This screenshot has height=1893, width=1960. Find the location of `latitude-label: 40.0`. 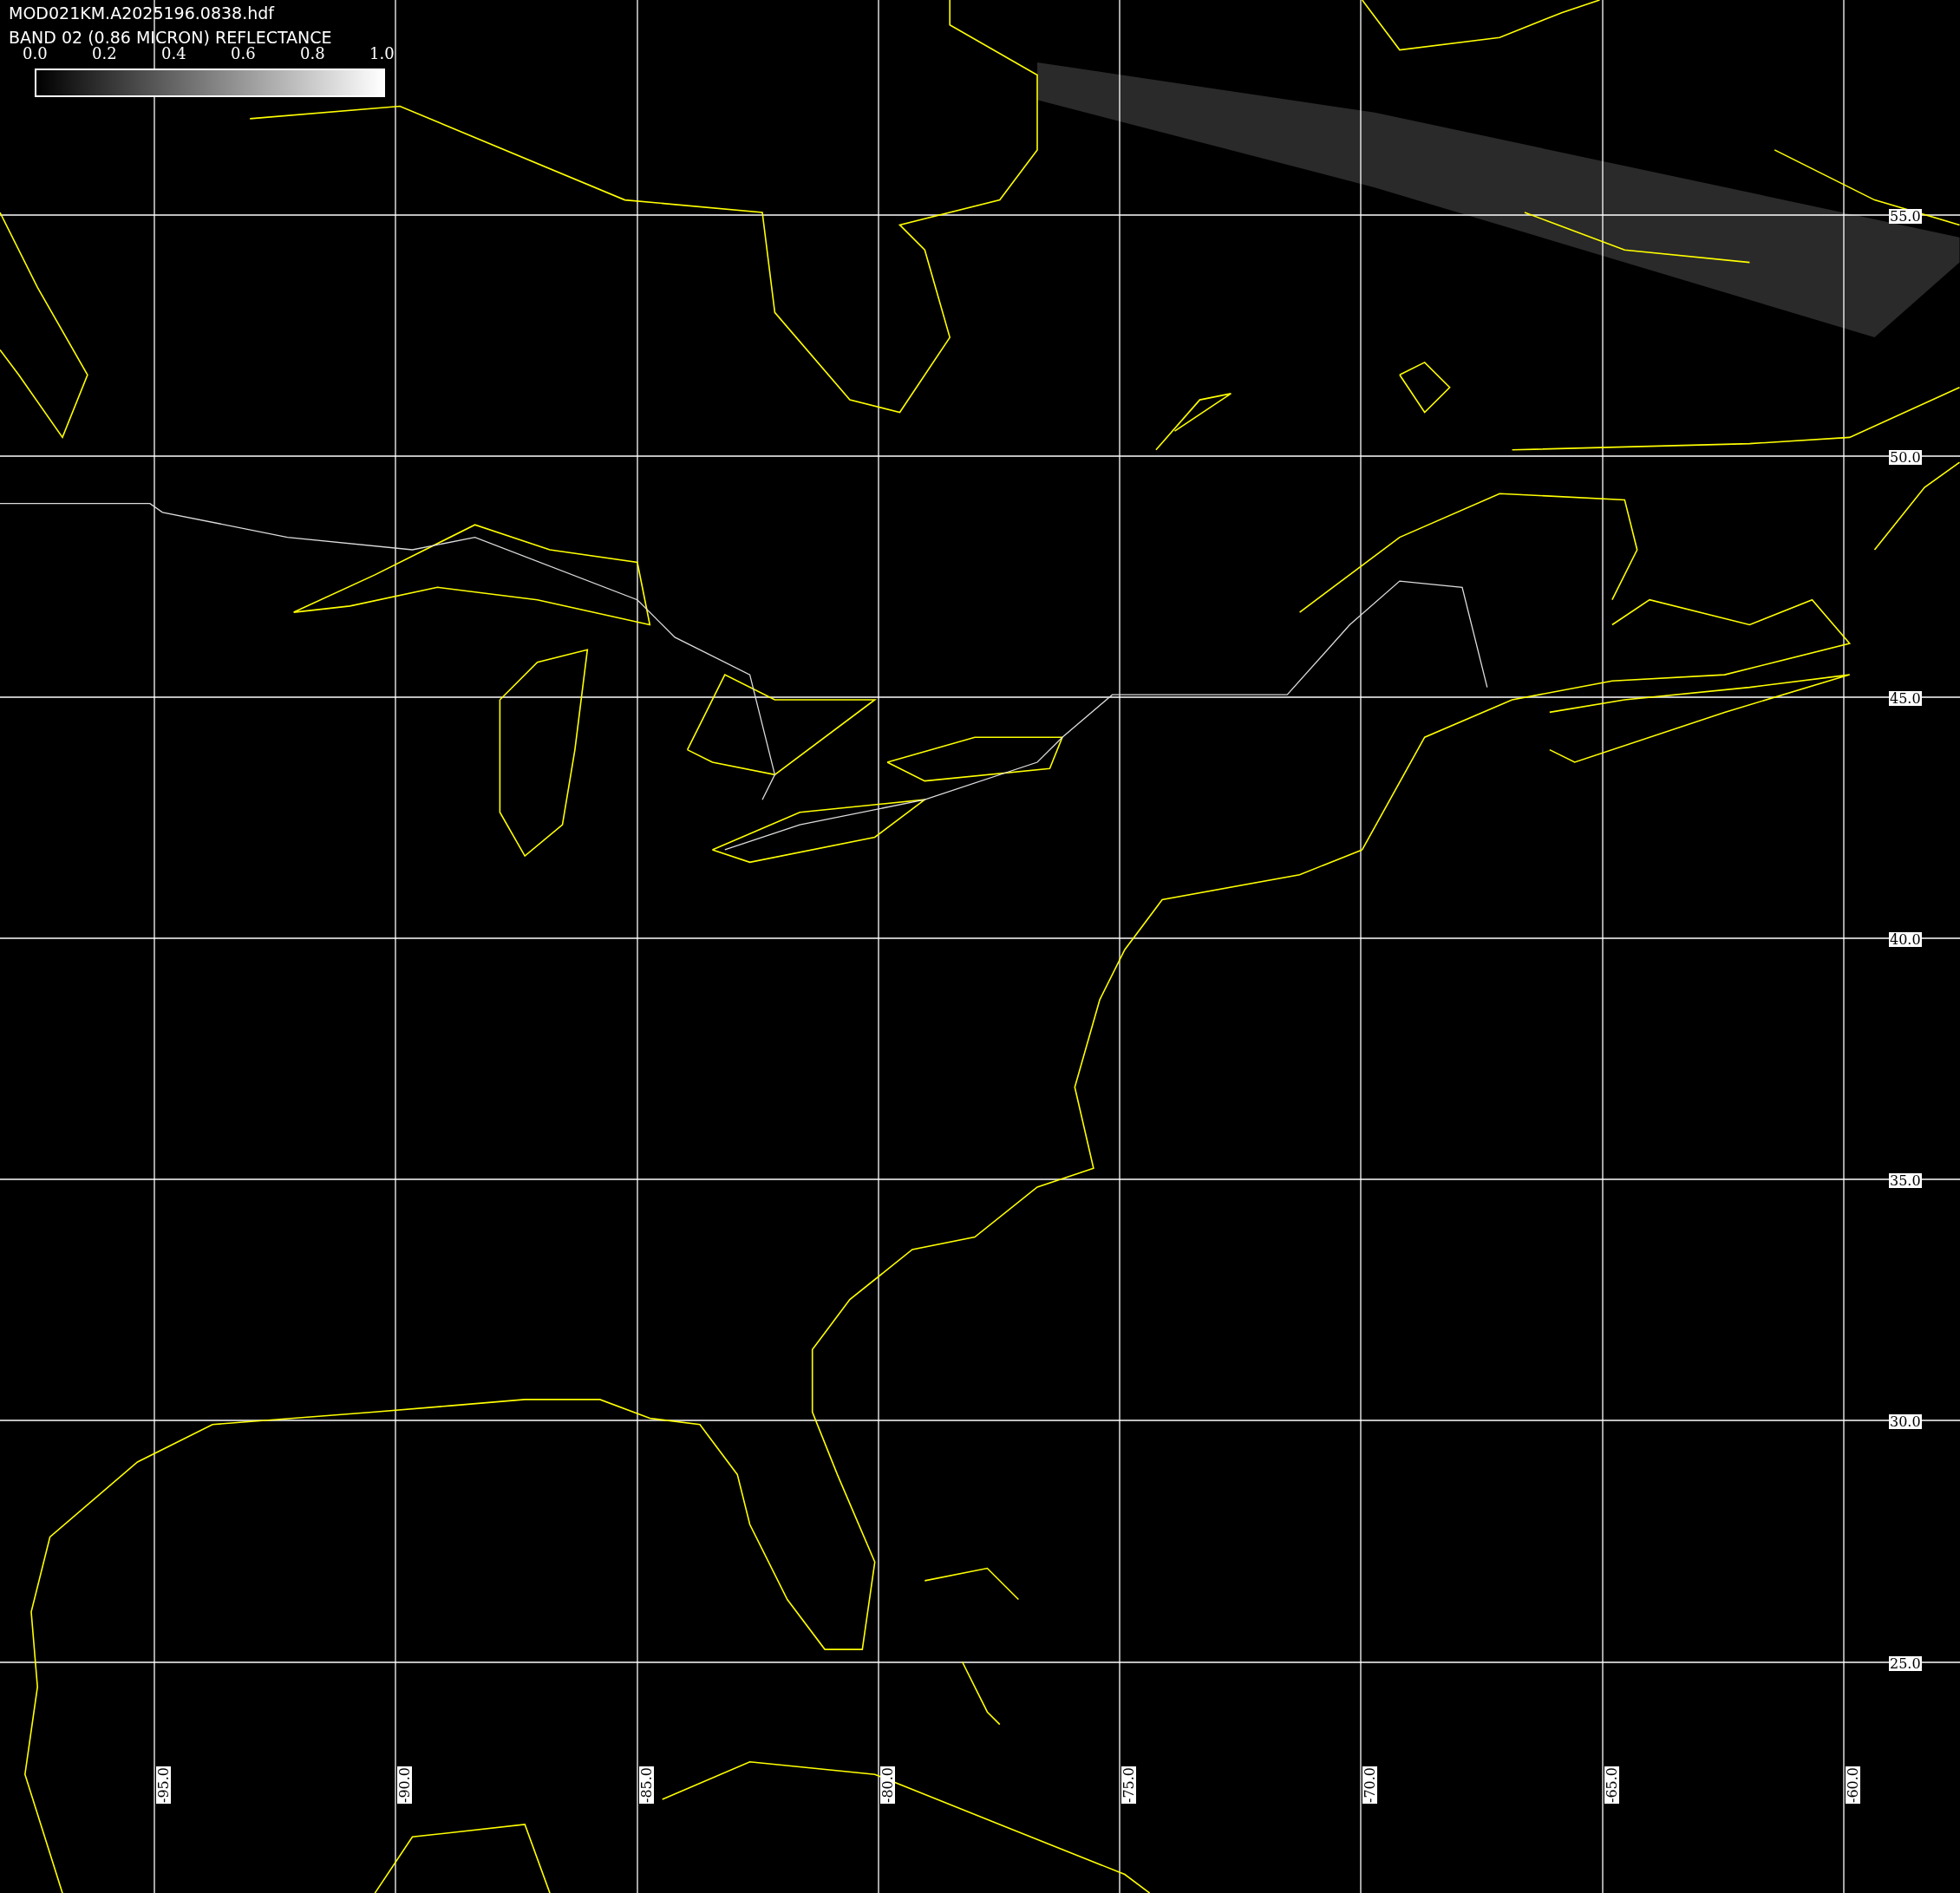

latitude-label: 40.0 is located at coordinates (1905, 939).